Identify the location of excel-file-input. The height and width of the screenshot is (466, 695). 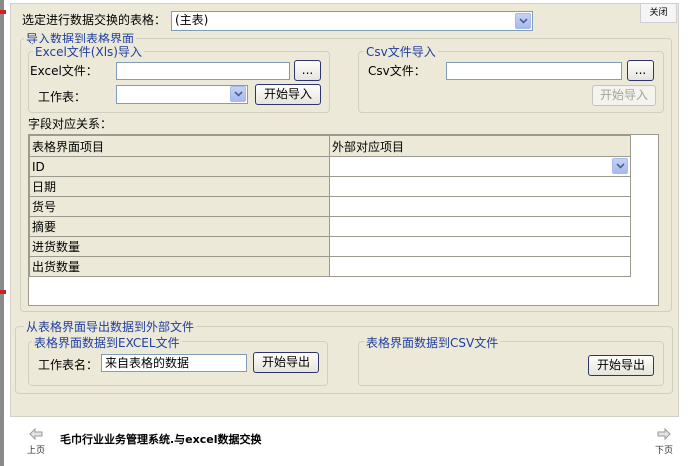
(203, 71).